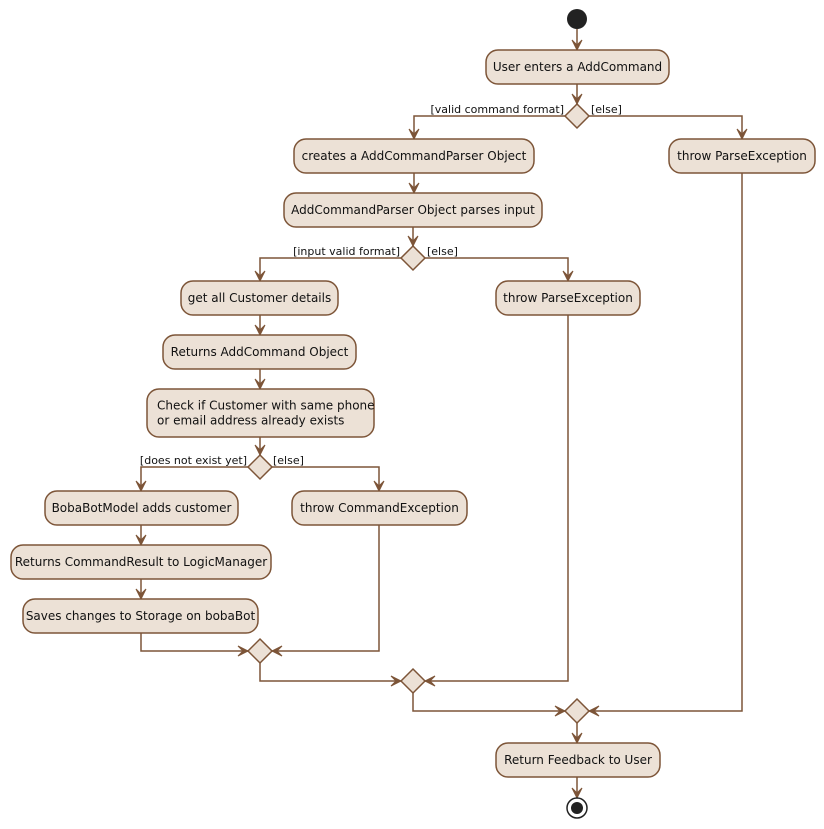 The image size is (824, 829). I want to click on guard-label-dec2-yes: [input valid format], so click(346, 251).